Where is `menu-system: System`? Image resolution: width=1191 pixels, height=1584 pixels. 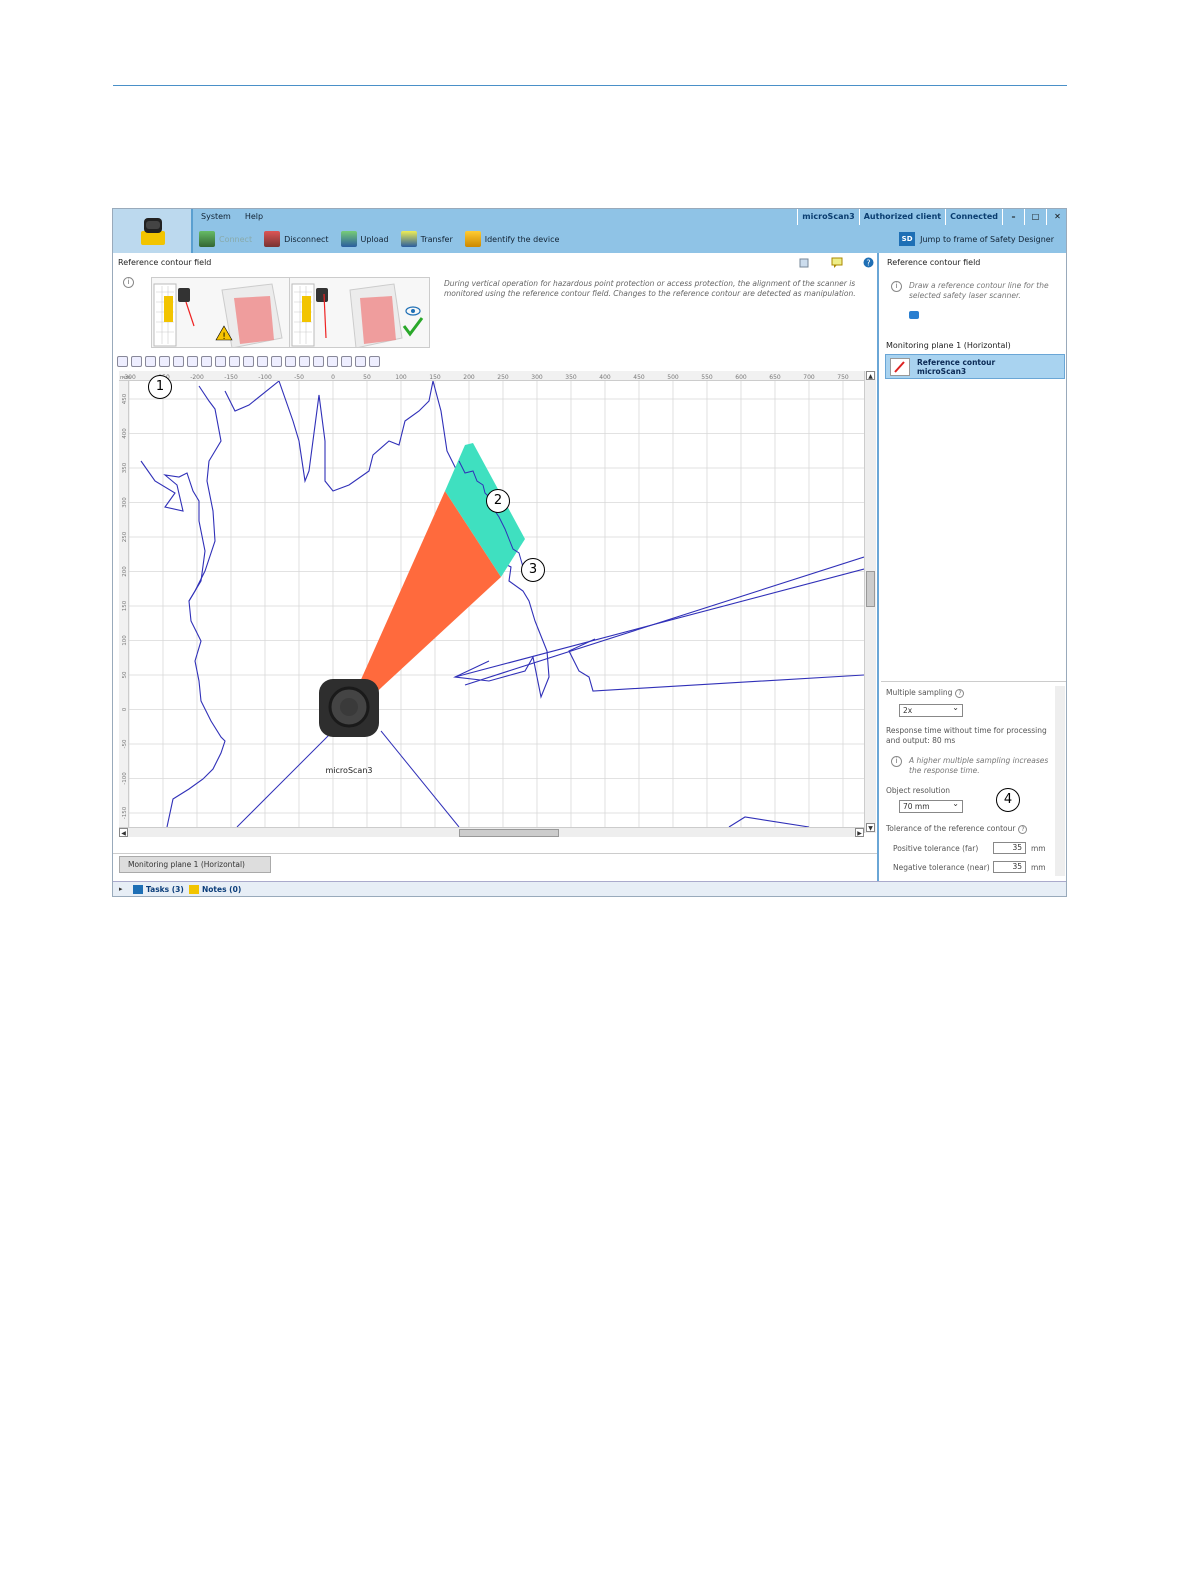
menu-system: System is located at coordinates (216, 216).